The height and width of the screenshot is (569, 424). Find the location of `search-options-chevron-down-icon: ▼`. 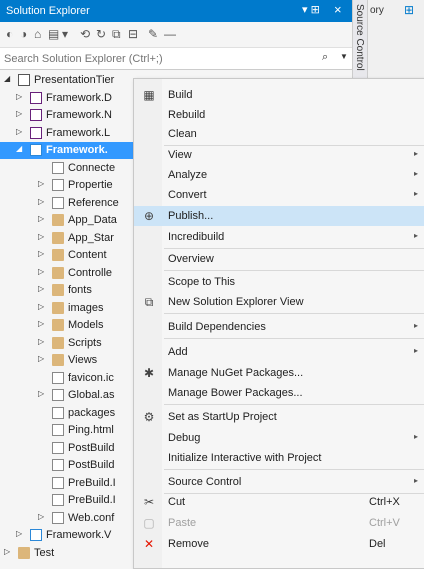

search-options-chevron-down-icon: ▼ is located at coordinates (344, 56).